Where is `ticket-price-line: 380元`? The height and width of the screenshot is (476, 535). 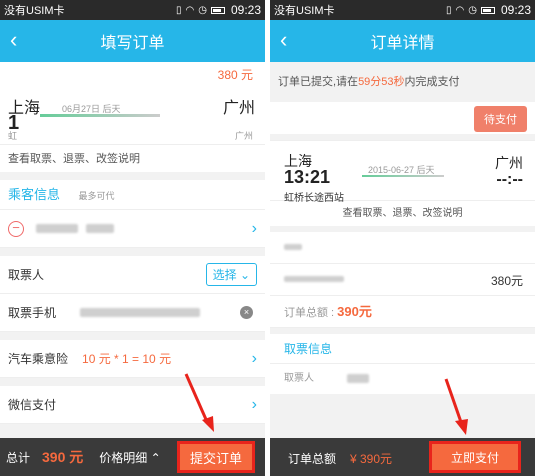 ticket-price-line: 380元 is located at coordinates (402, 280).